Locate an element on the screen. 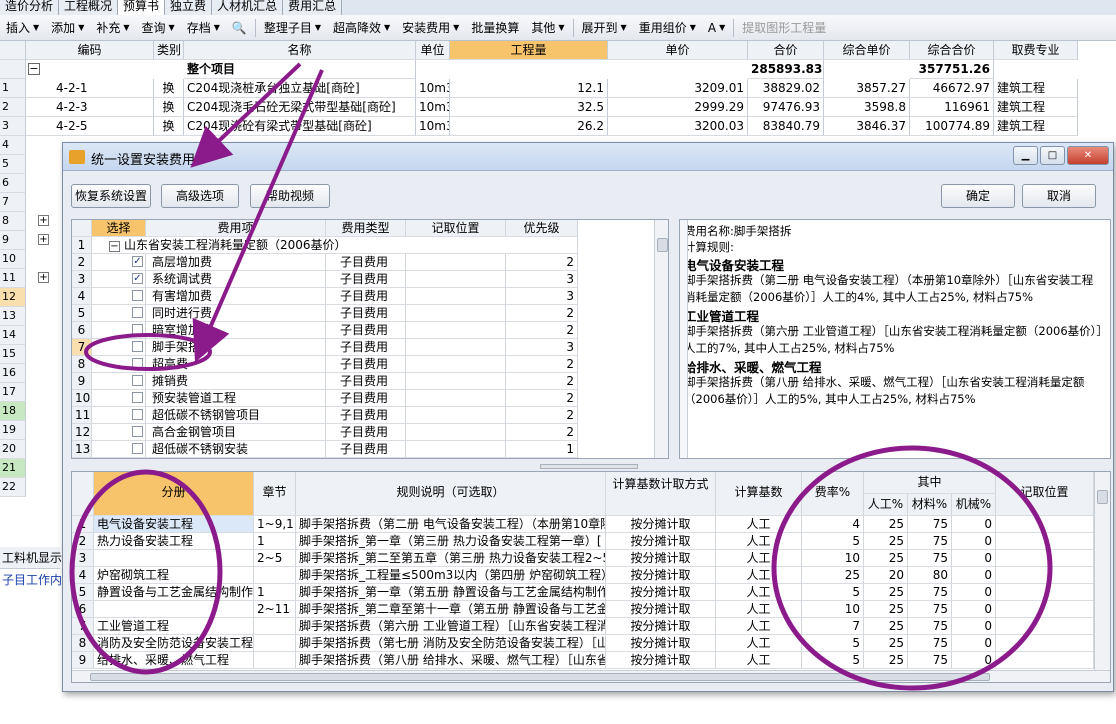 The image size is (1116, 724). rule-subcolumn-header: 材料% is located at coordinates (930, 505).